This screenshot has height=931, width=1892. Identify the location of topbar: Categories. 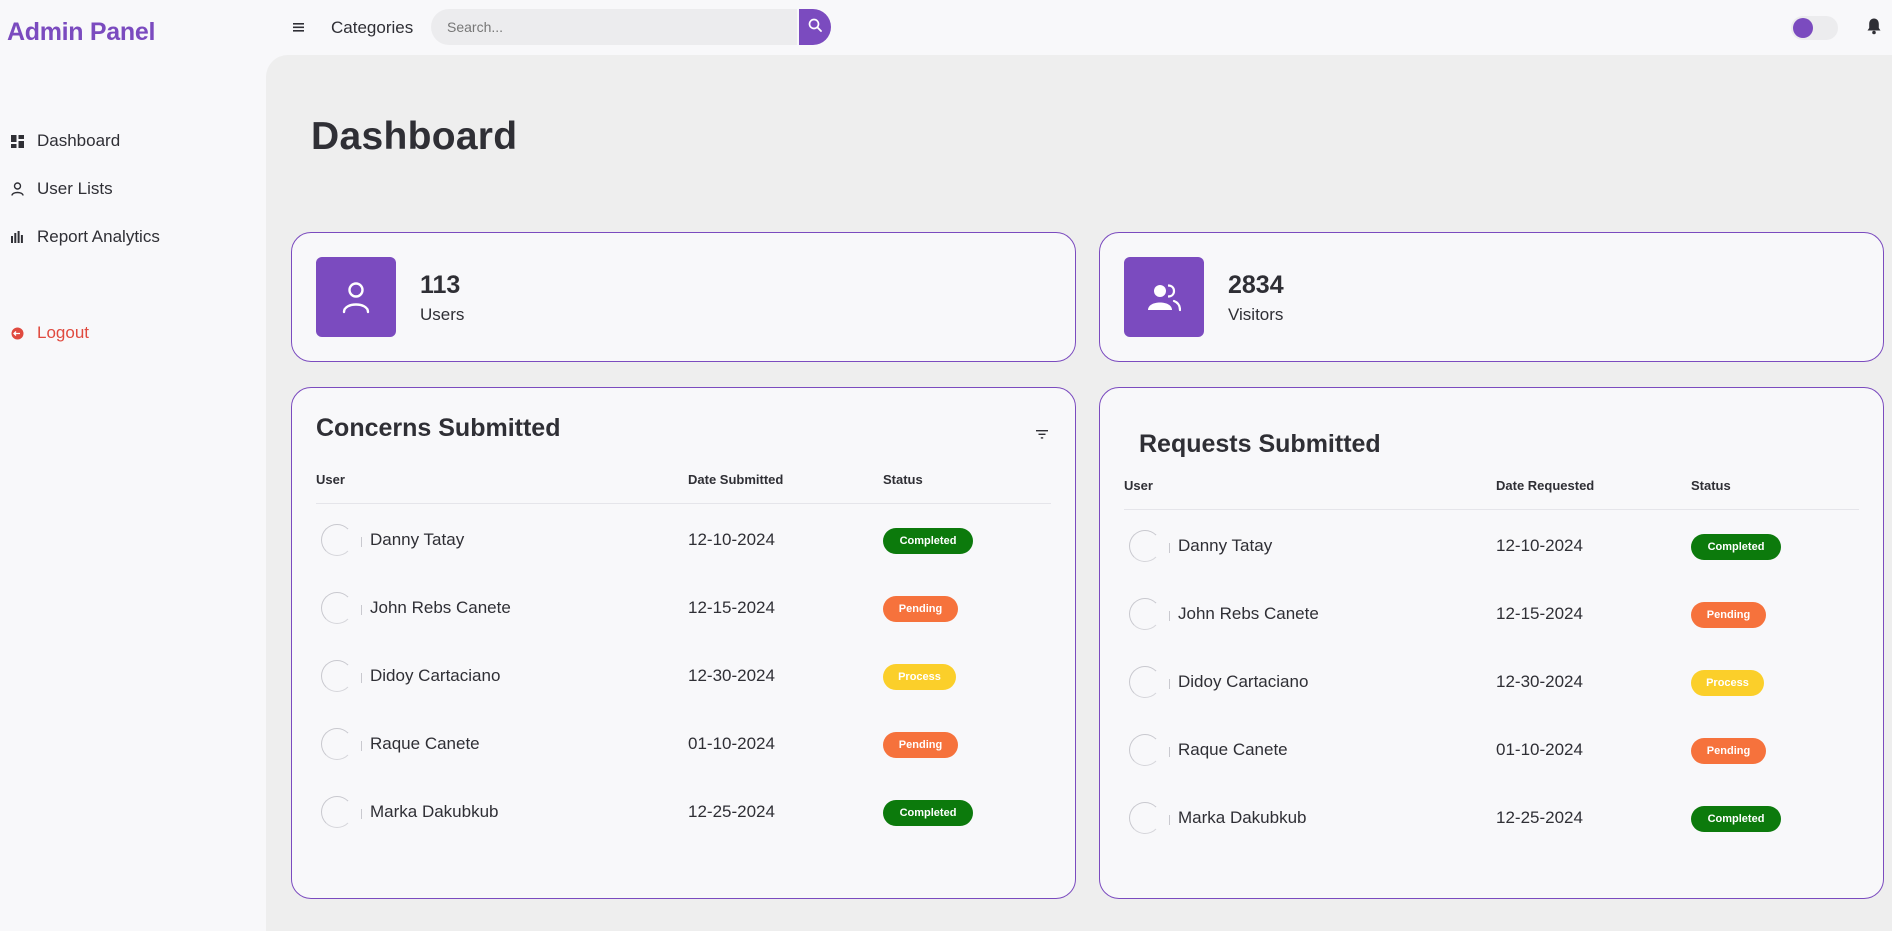
(1079, 27).